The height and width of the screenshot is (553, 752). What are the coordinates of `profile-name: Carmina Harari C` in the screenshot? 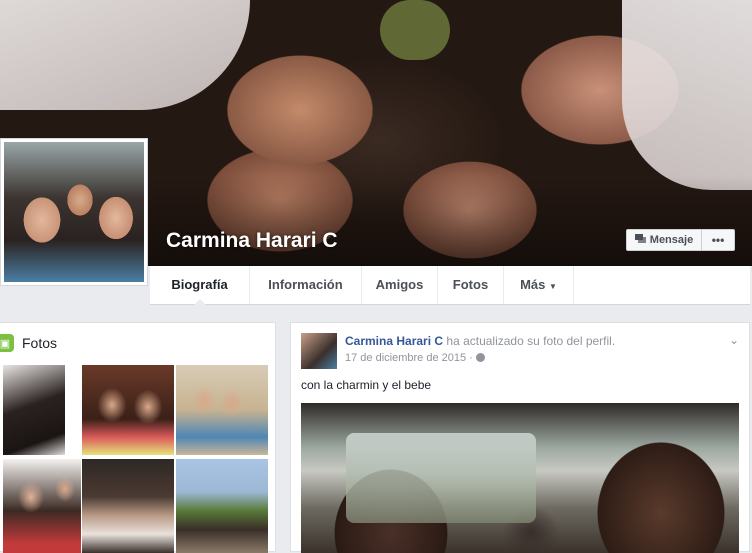 It's located at (252, 241).